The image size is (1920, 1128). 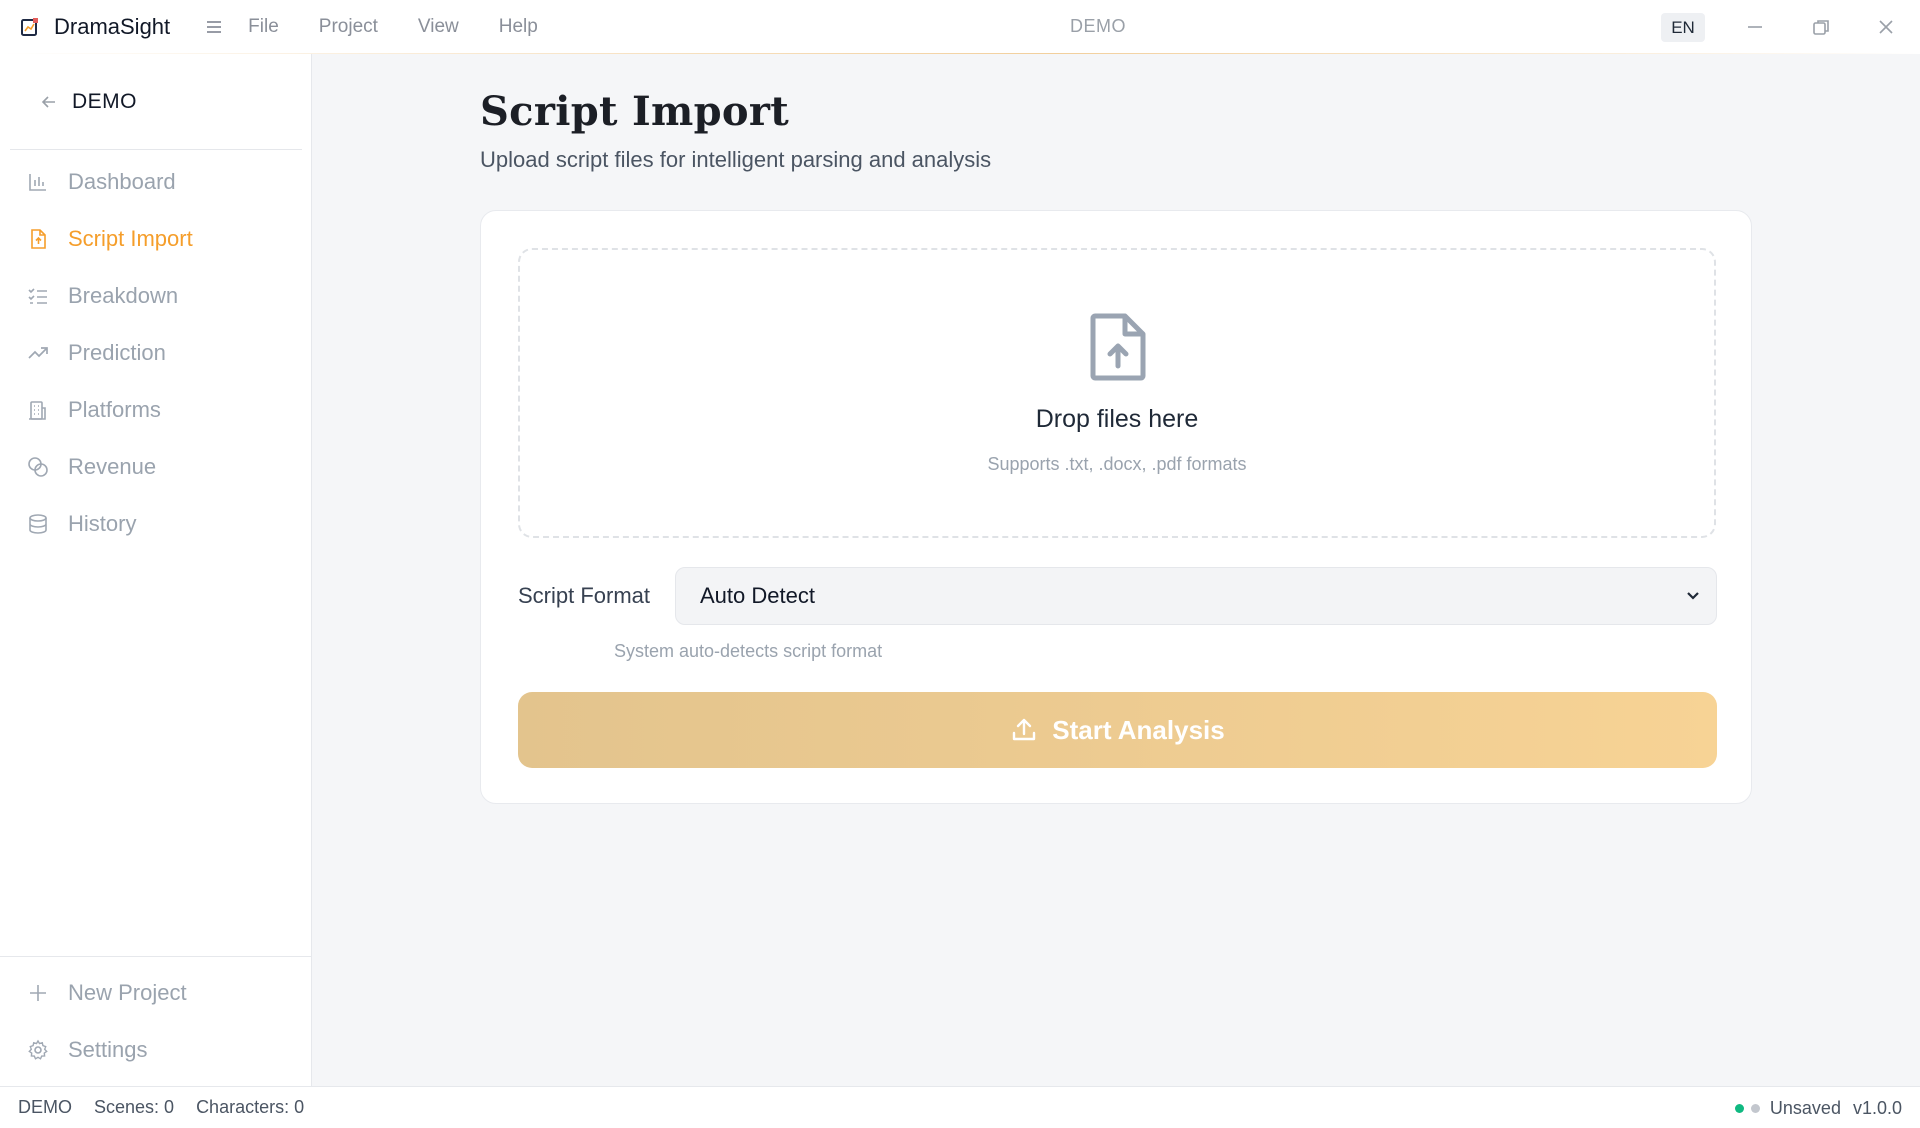 I want to click on maximize-button, so click(x=1821, y=27).